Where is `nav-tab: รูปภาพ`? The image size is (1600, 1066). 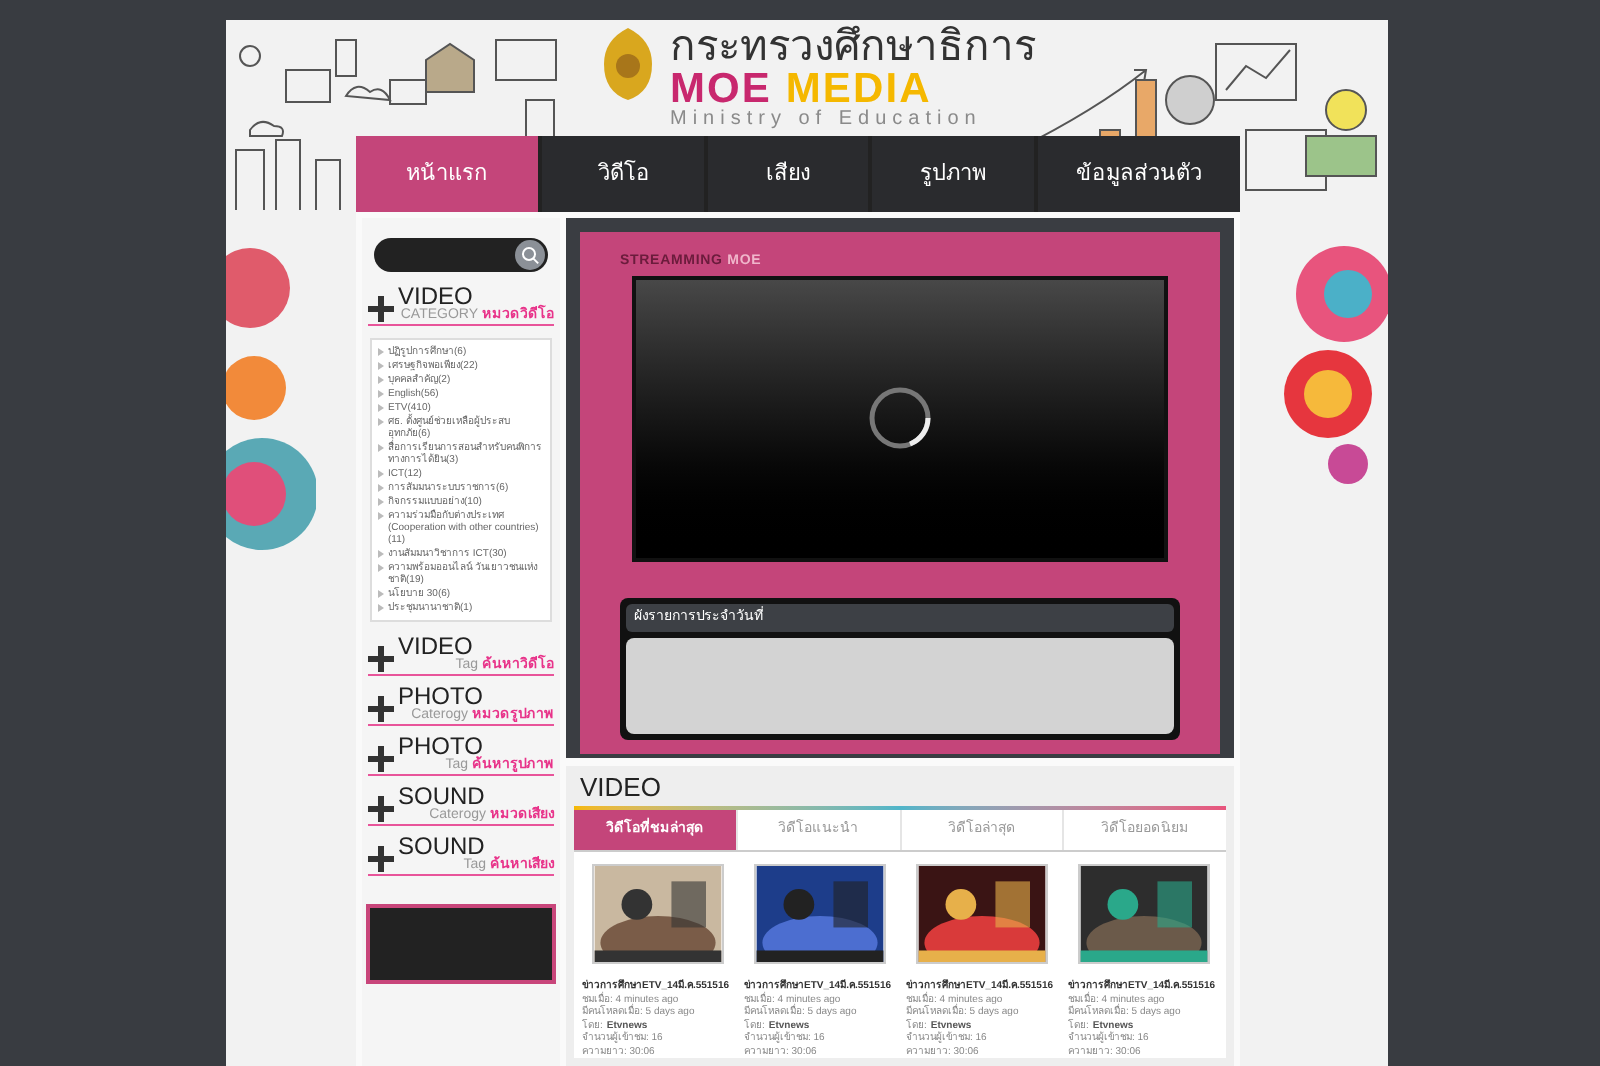 nav-tab: รูปภาพ is located at coordinates (952, 174).